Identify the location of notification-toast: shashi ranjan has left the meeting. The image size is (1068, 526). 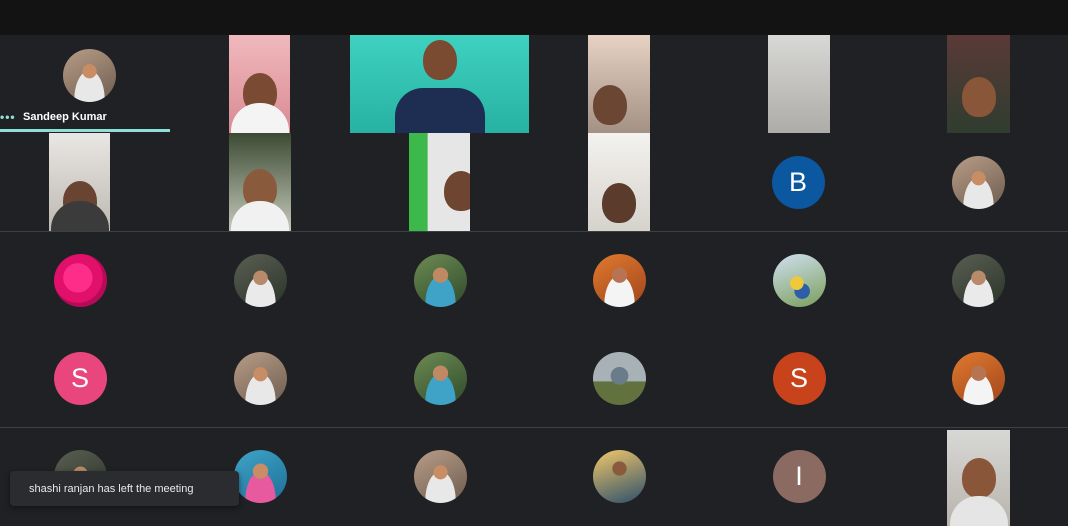
(124, 488).